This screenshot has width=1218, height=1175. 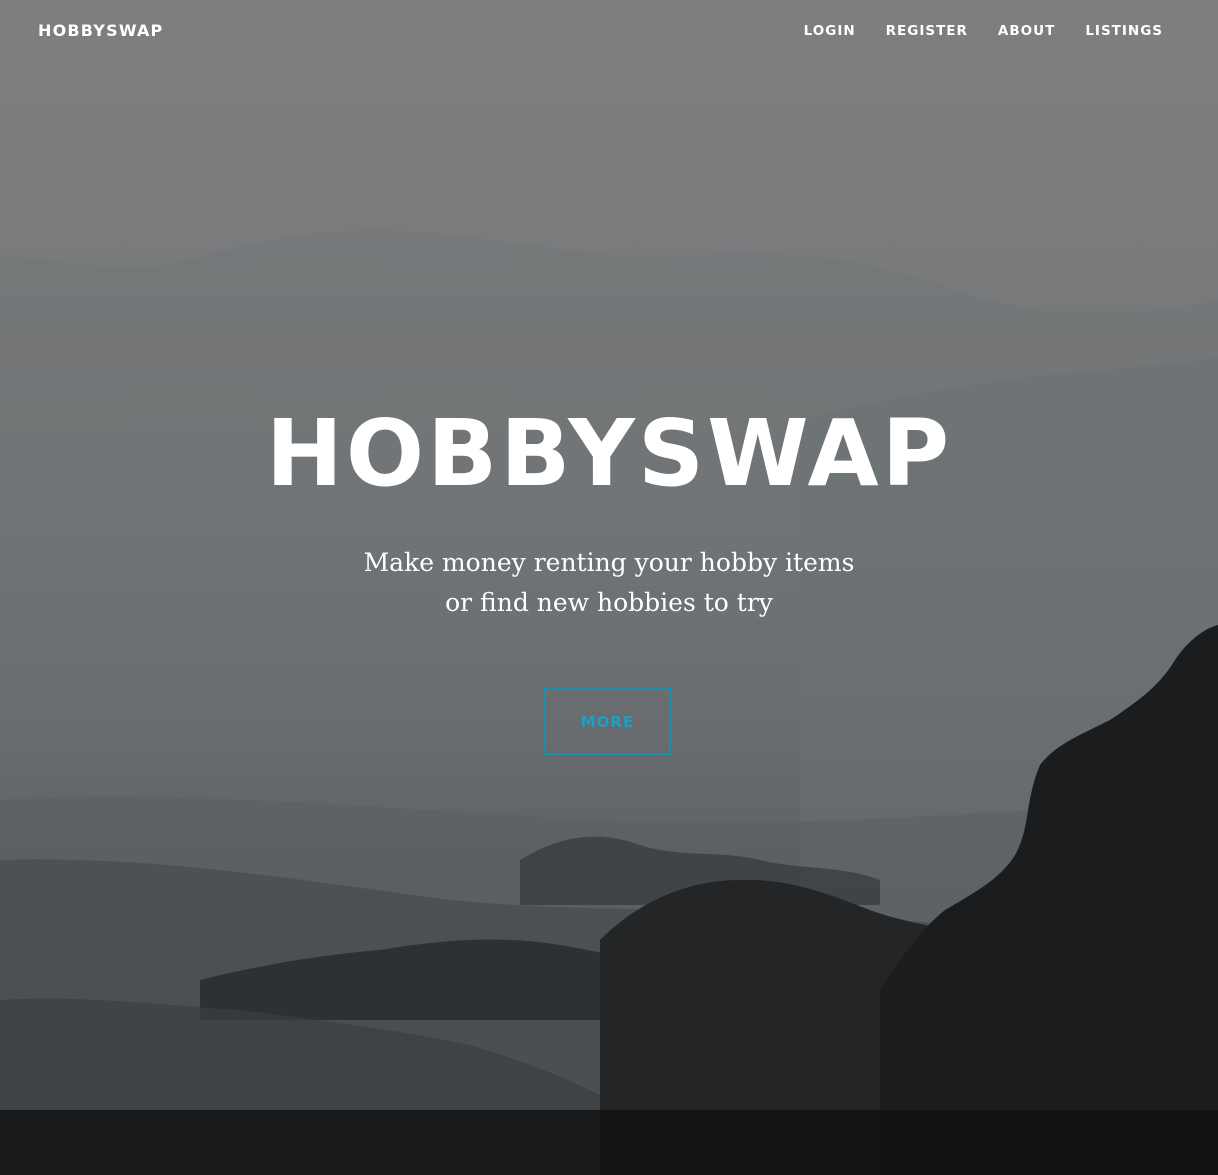 What do you see at coordinates (609, 602) in the screenshot?
I see `hero-subtitle-line-2: or find new hobbies to try` at bounding box center [609, 602].